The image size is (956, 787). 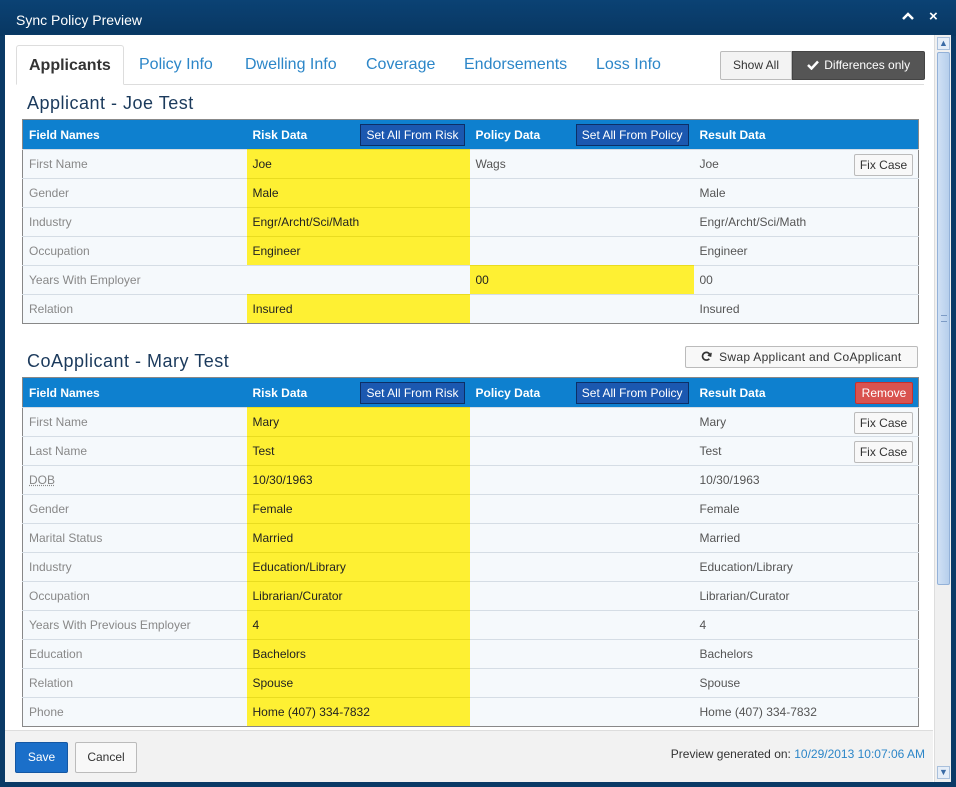 I want to click on result-cell: Joe Fix Case, so click(x=806, y=164).